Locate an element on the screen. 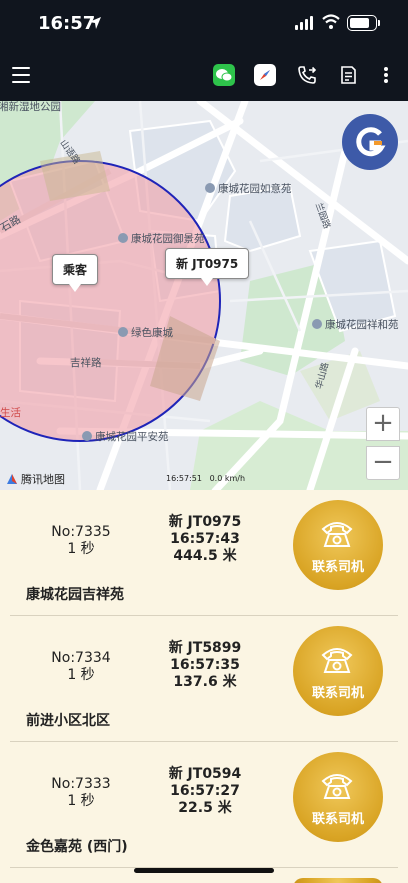  vehicle-plate: 新 JT5899 is located at coordinates (205, 648).